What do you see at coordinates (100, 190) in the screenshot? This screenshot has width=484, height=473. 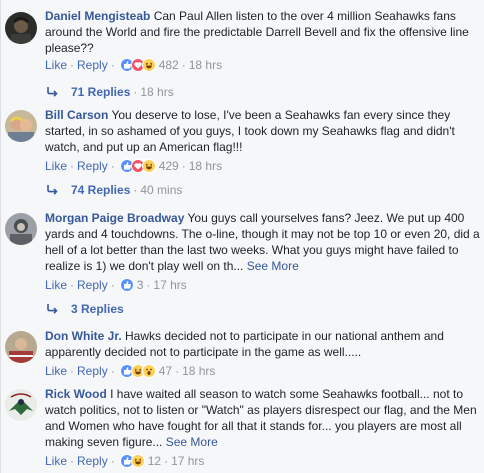 I see `replies-count: 74 Replies` at bounding box center [100, 190].